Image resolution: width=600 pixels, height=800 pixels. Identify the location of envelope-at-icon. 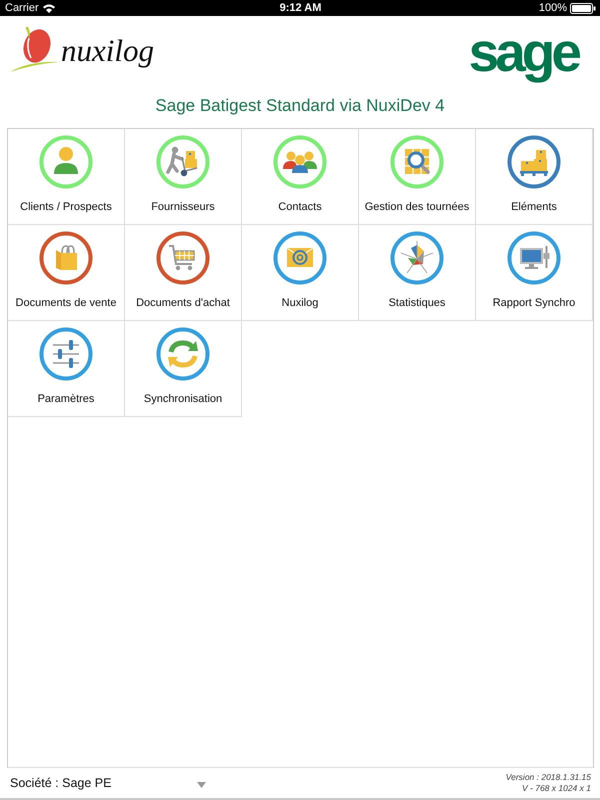
(300, 258).